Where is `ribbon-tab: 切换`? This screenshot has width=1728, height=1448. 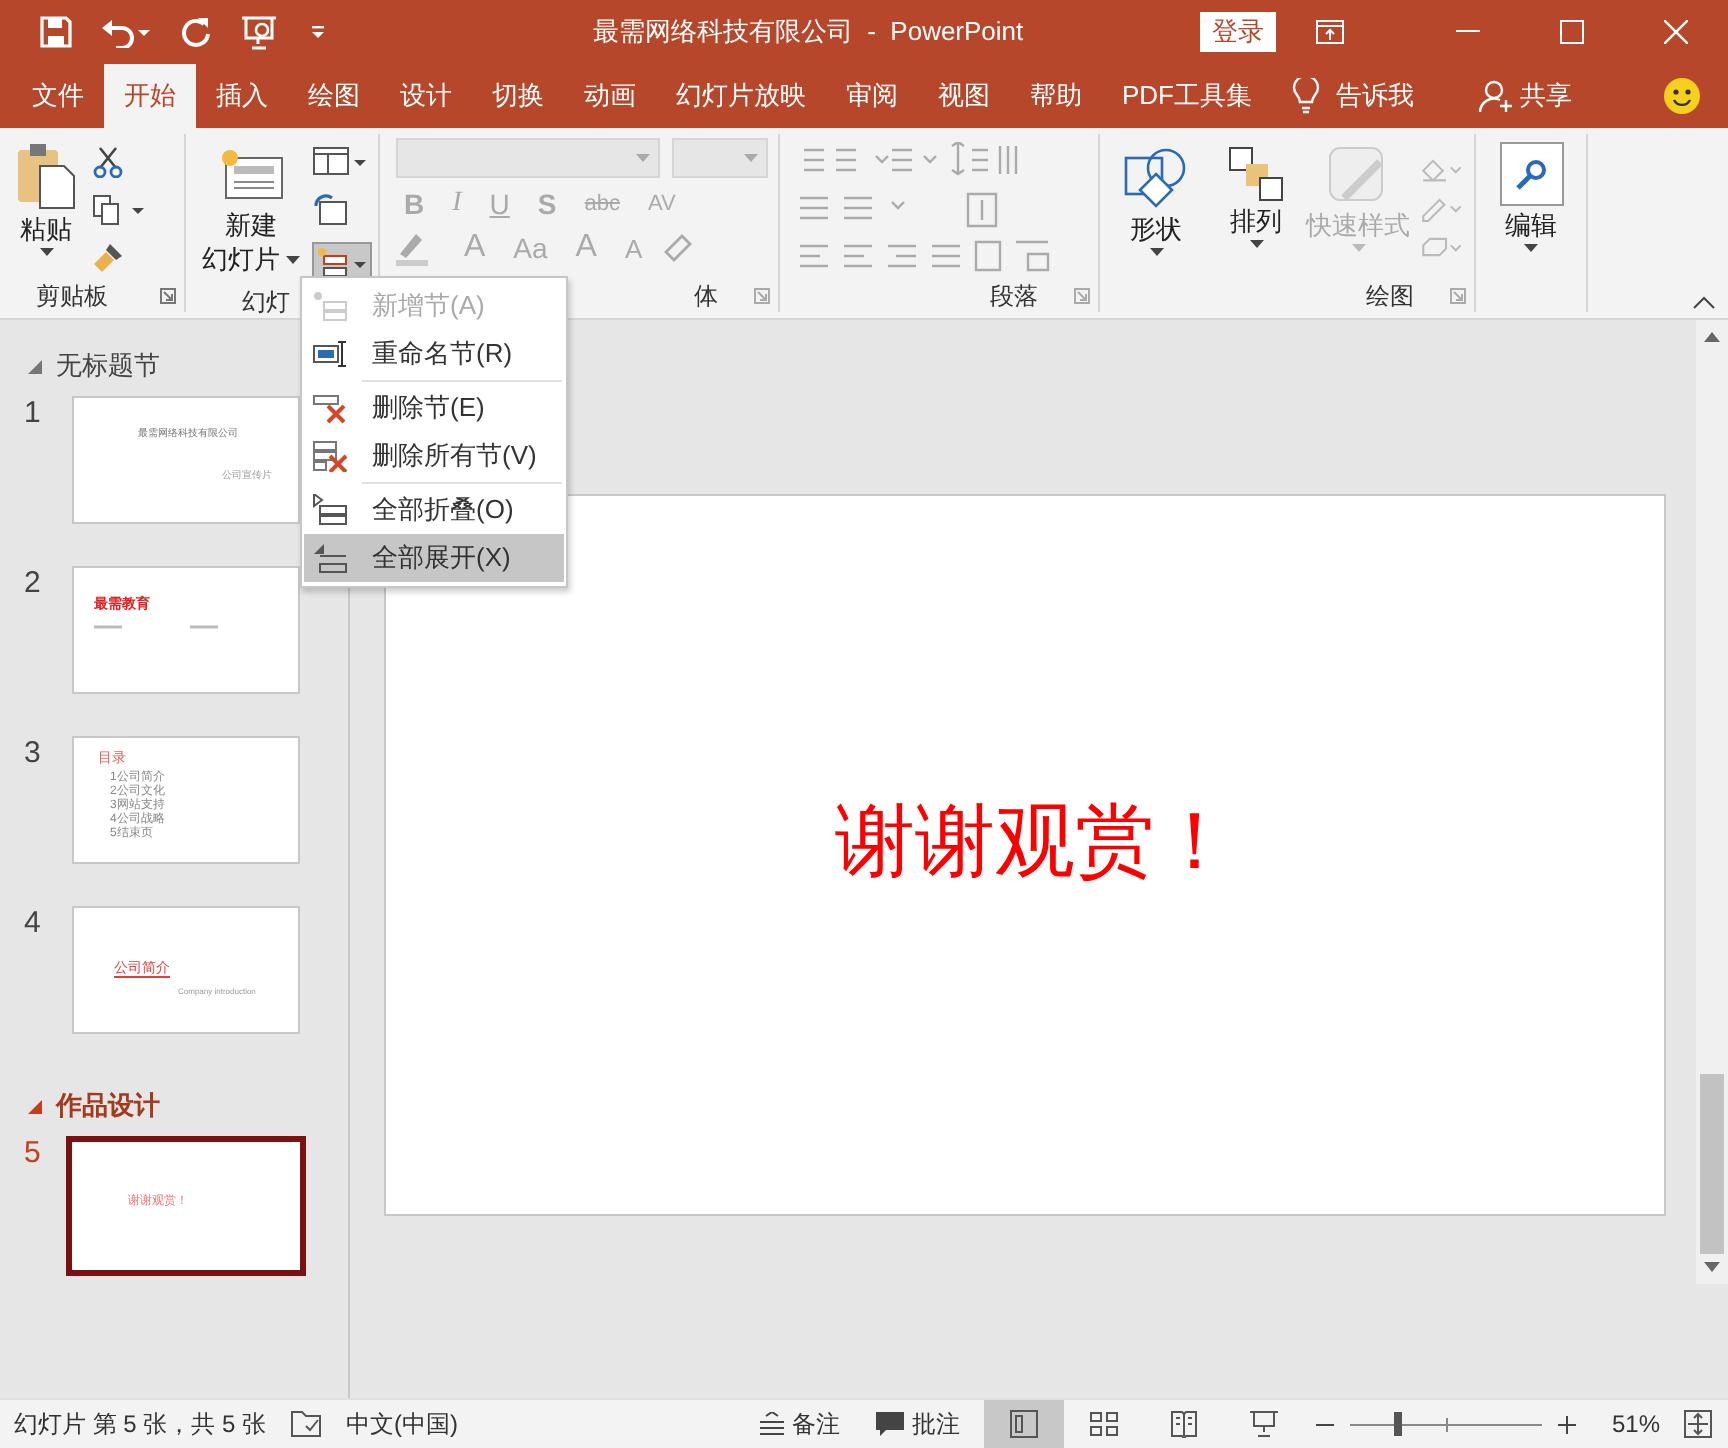 ribbon-tab: 切换 is located at coordinates (518, 96).